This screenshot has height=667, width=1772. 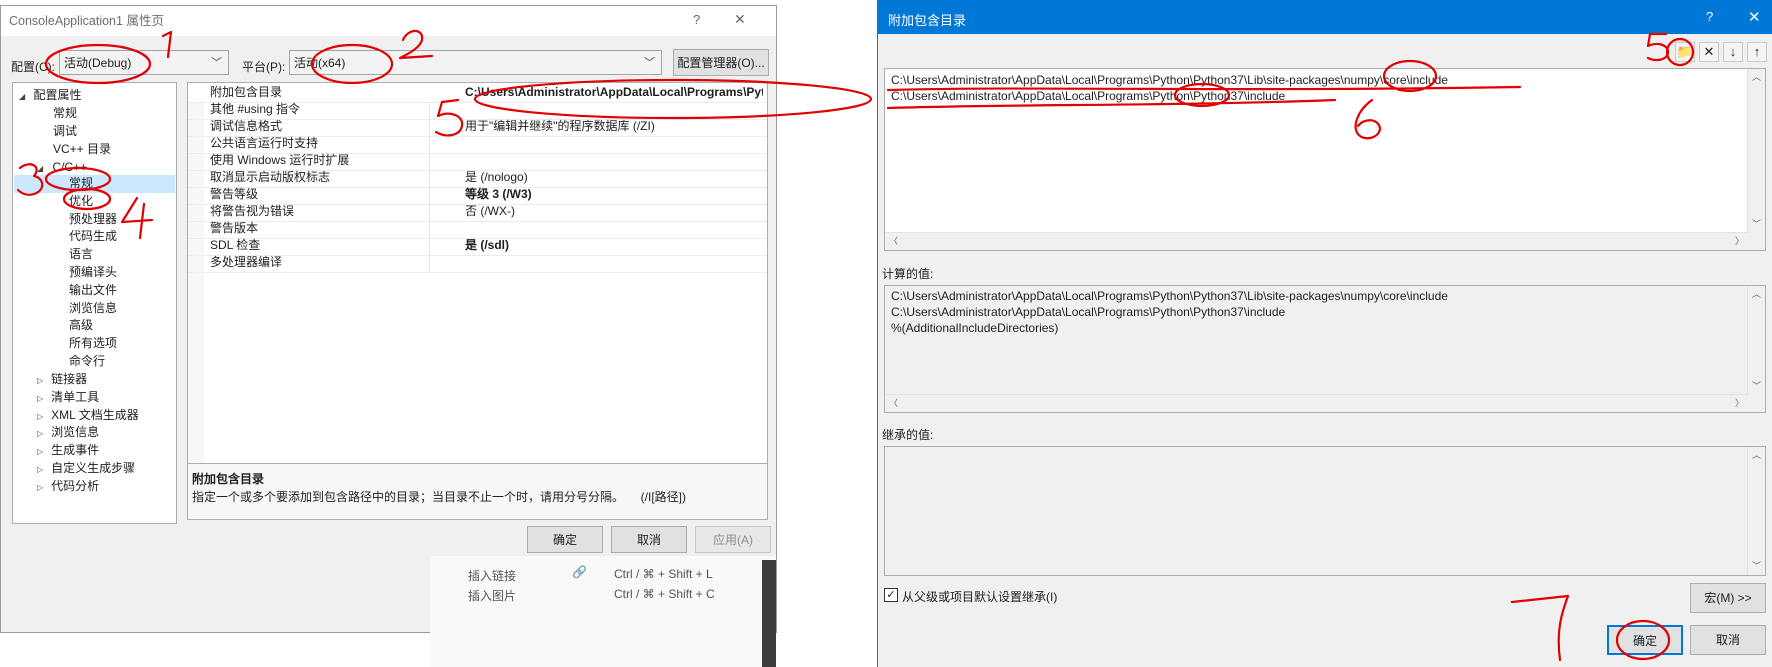 What do you see at coordinates (1111, 104) in the screenshot?
I see `annotation-underline-entry2` at bounding box center [1111, 104].